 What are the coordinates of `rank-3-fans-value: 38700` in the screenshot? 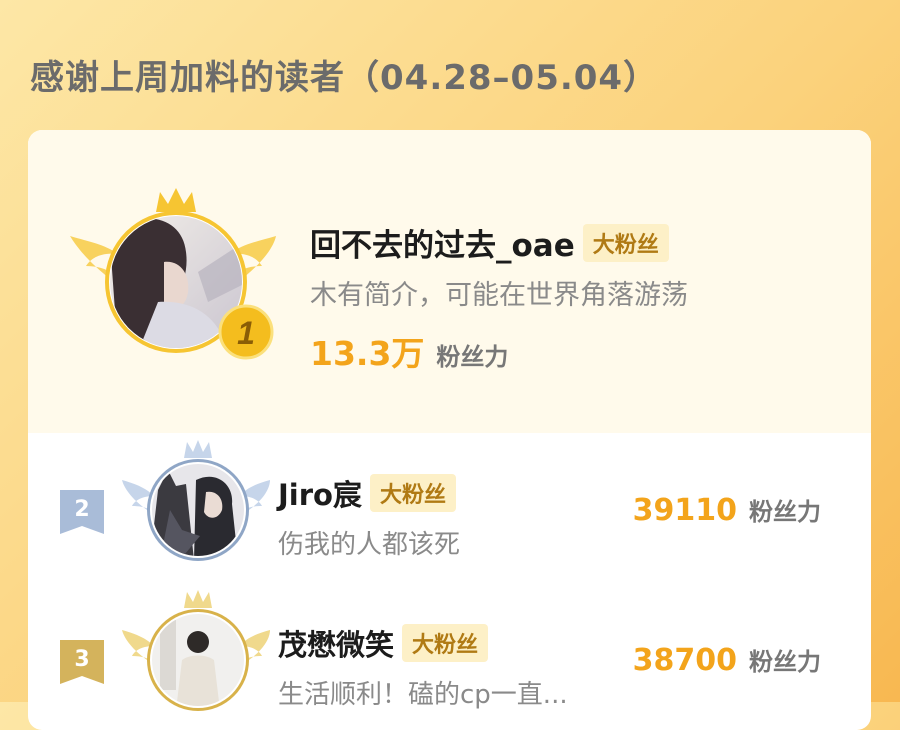 It's located at (684, 660).